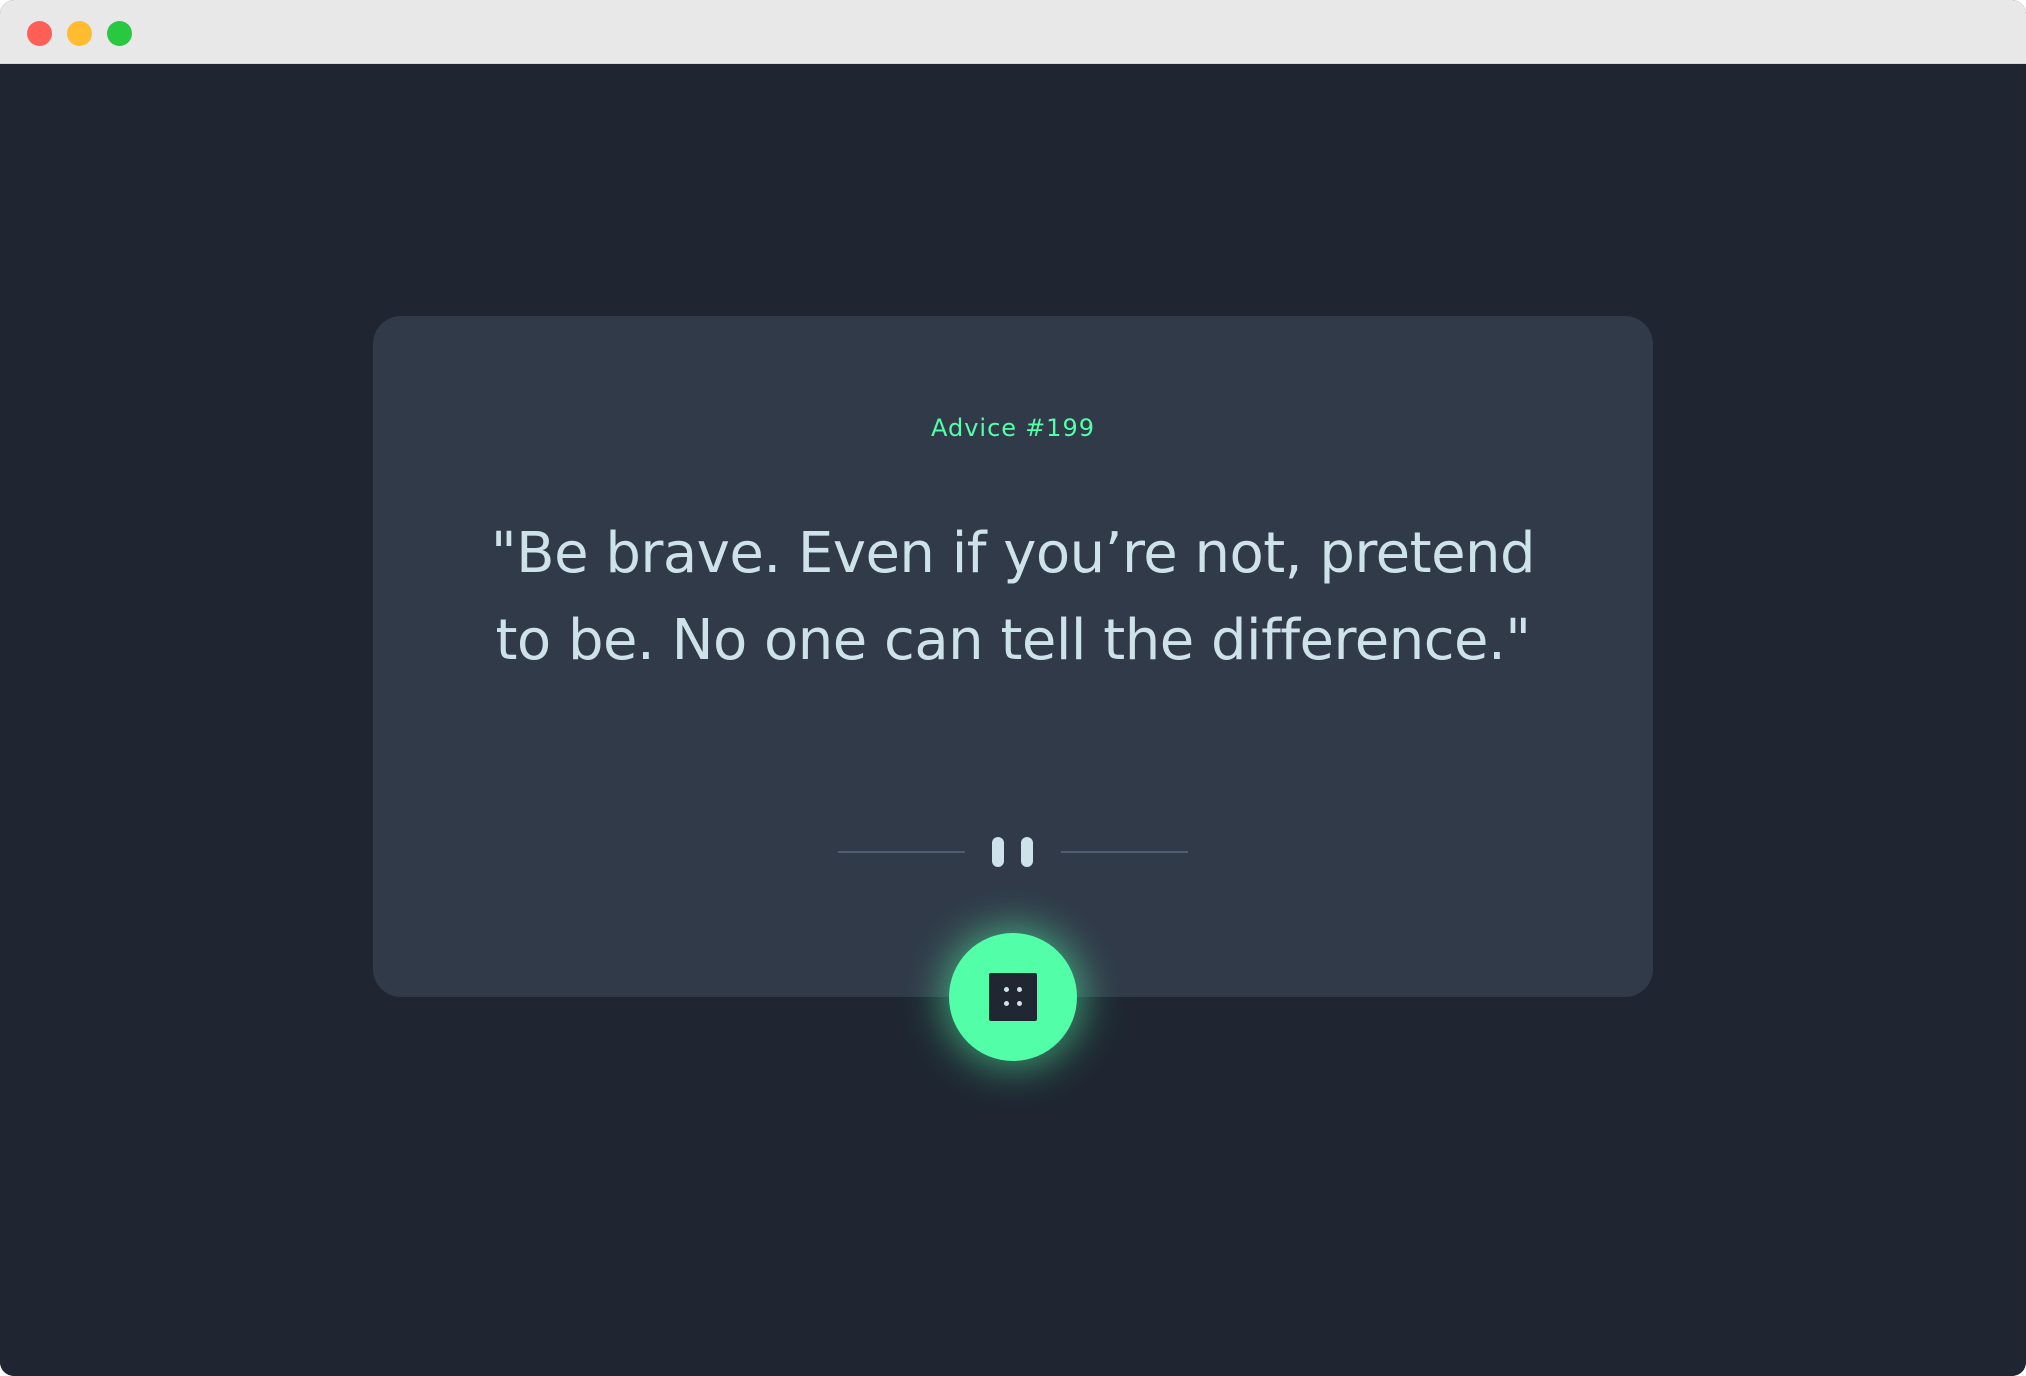  I want to click on new-advice-dice-button, so click(1013, 997).